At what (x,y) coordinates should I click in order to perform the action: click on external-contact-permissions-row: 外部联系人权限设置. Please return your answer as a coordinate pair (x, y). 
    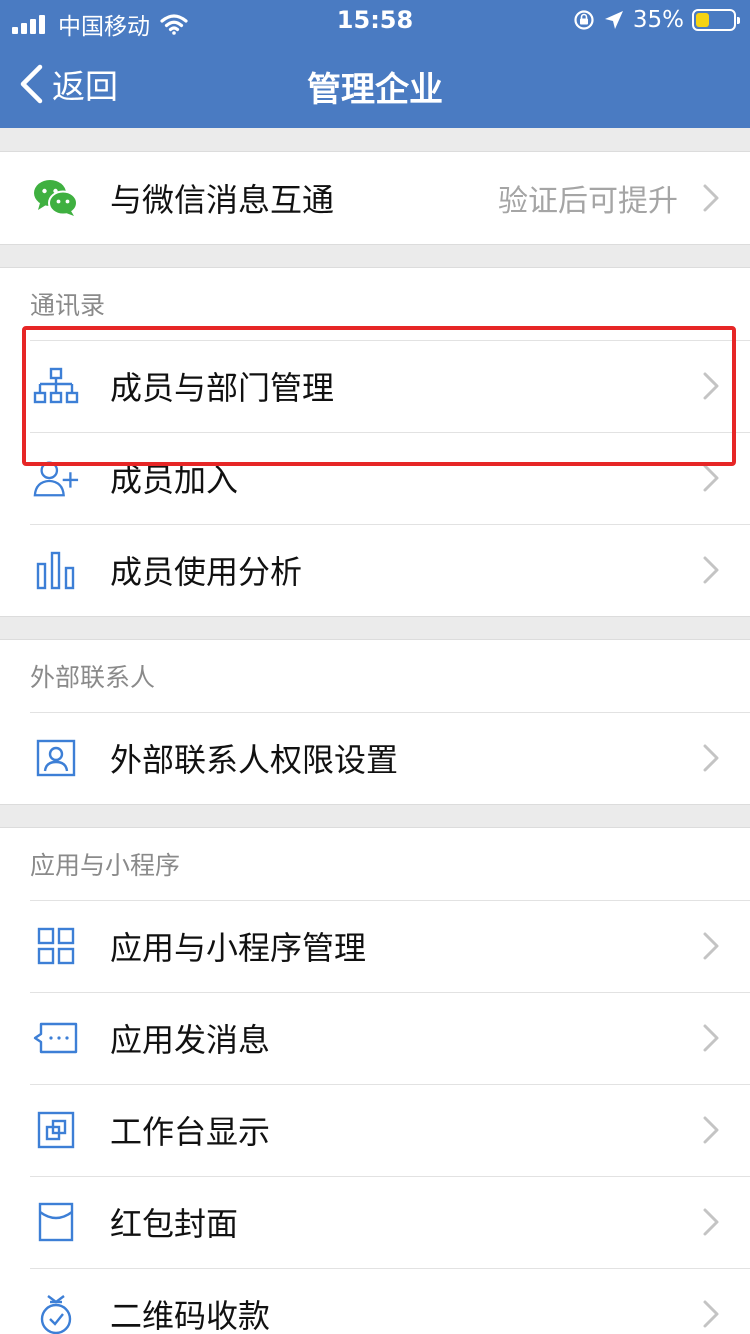
    Looking at the image, I should click on (375, 758).